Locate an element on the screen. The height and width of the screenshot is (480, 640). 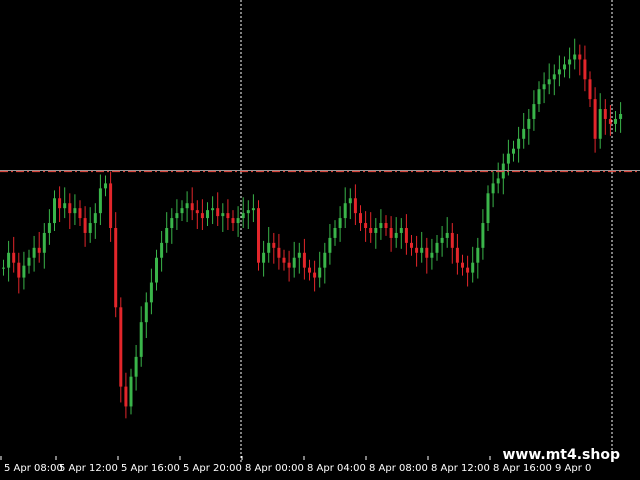
x-tick-label: 5 Apr 08:00 is located at coordinates (33, 468).